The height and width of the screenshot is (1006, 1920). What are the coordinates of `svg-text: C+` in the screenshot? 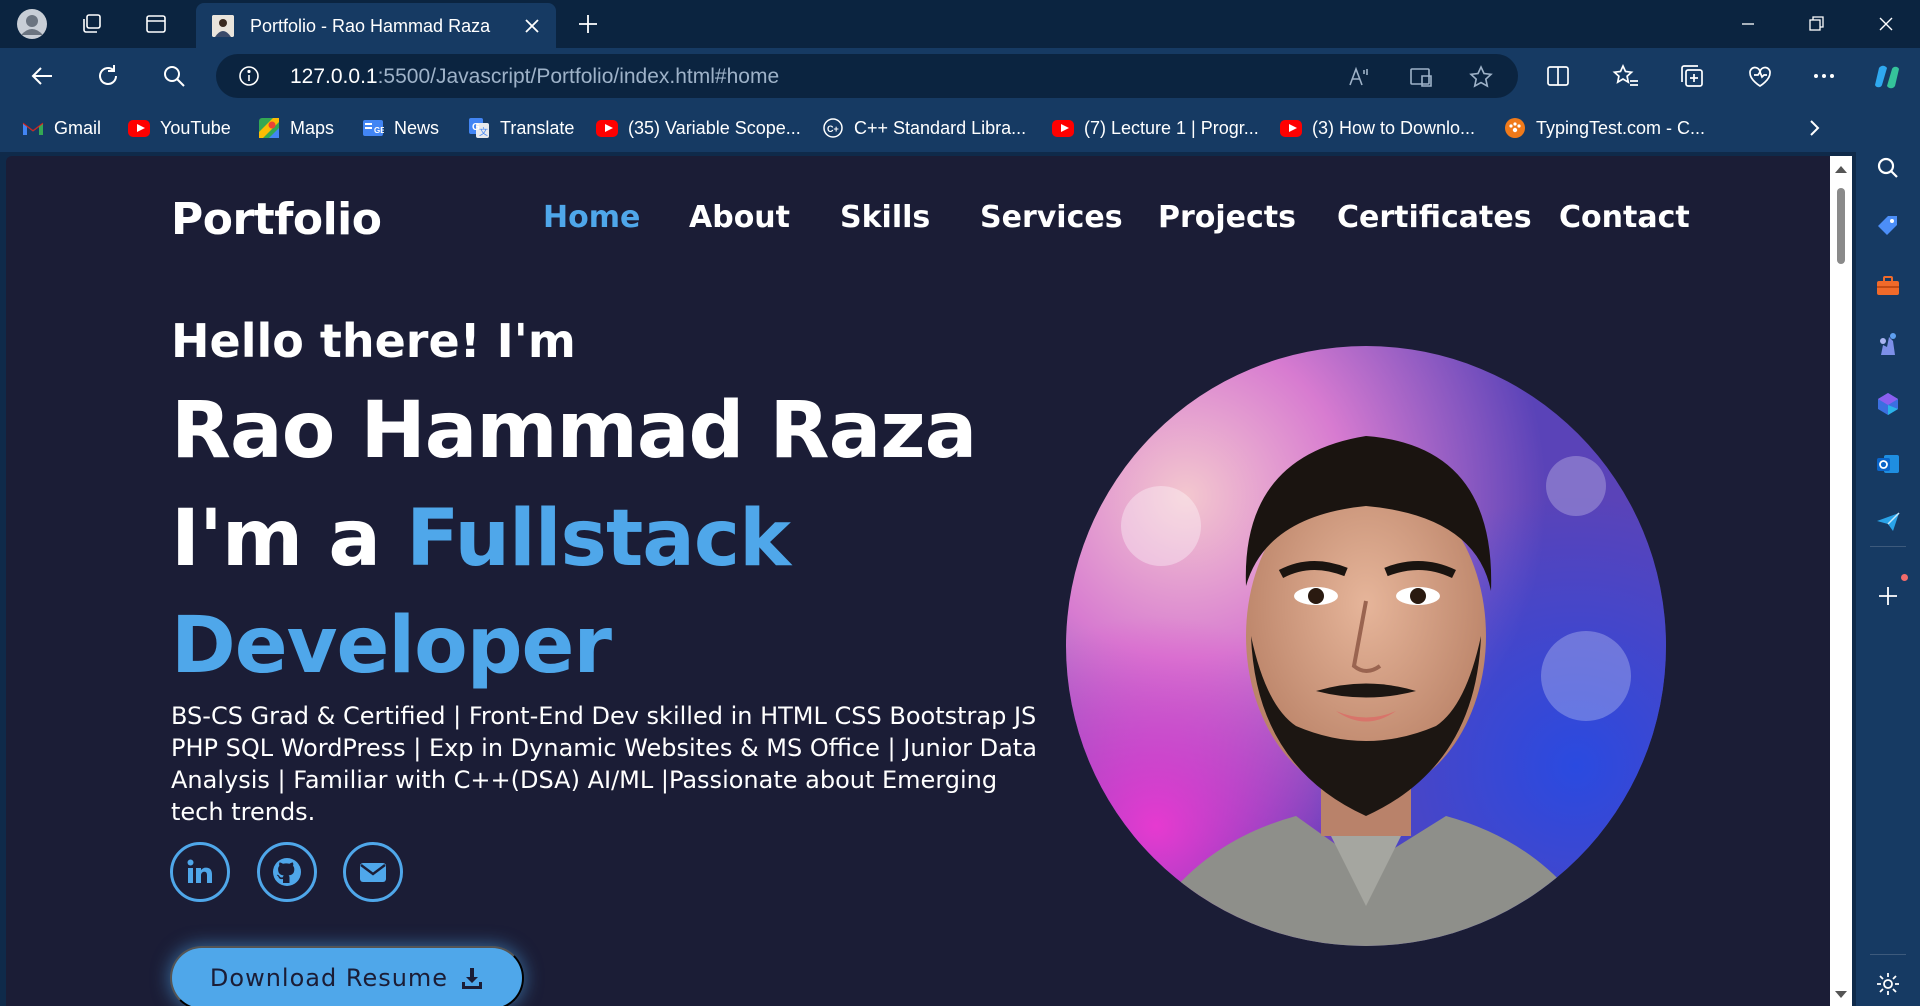 It's located at (833, 129).